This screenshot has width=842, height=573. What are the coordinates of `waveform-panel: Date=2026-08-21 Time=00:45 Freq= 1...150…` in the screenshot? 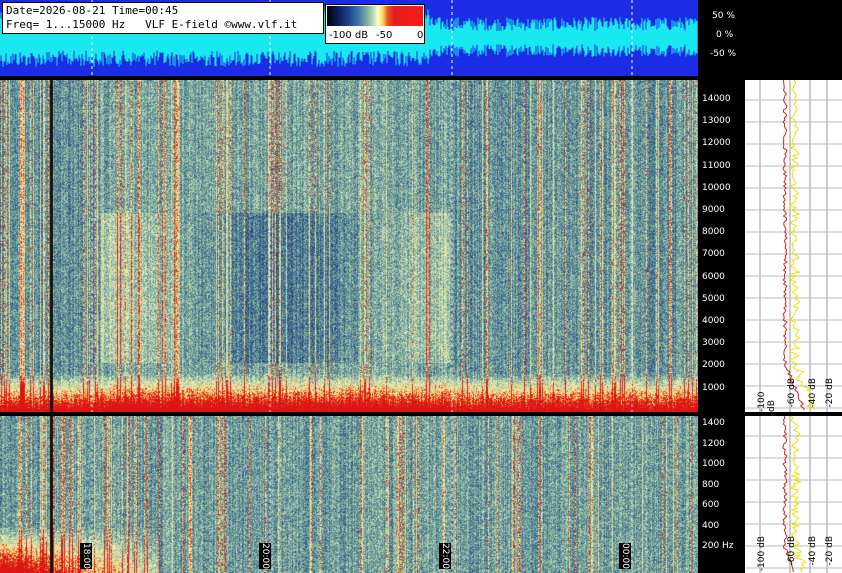 It's located at (349, 38).